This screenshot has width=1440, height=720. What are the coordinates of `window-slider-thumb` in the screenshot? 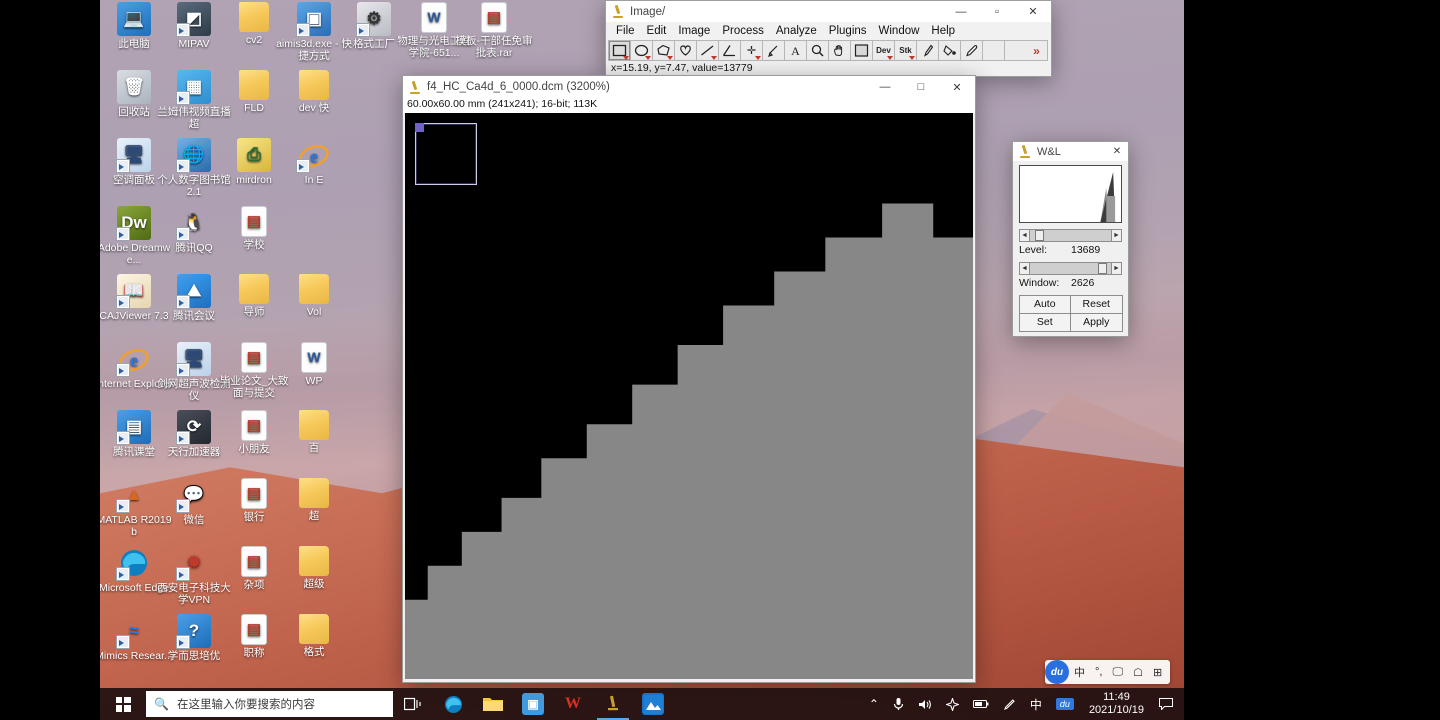 It's located at (1103, 268).